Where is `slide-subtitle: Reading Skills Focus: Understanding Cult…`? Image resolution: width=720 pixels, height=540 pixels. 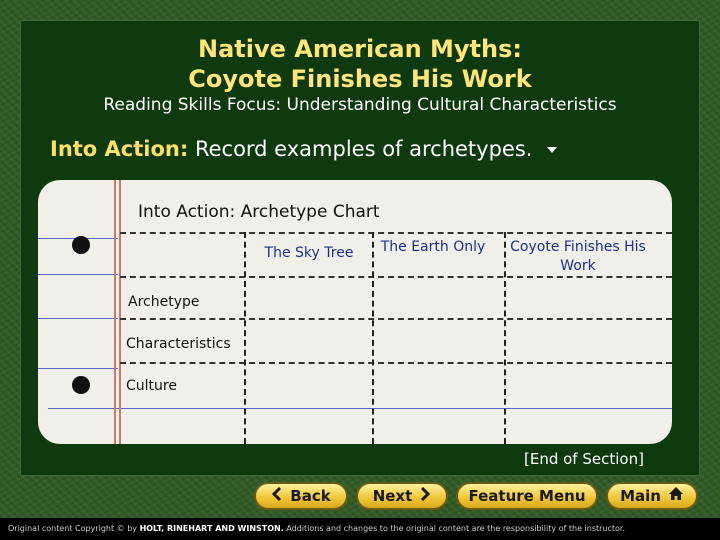
slide-subtitle: Reading Skills Focus: Understanding Cult… is located at coordinates (360, 105).